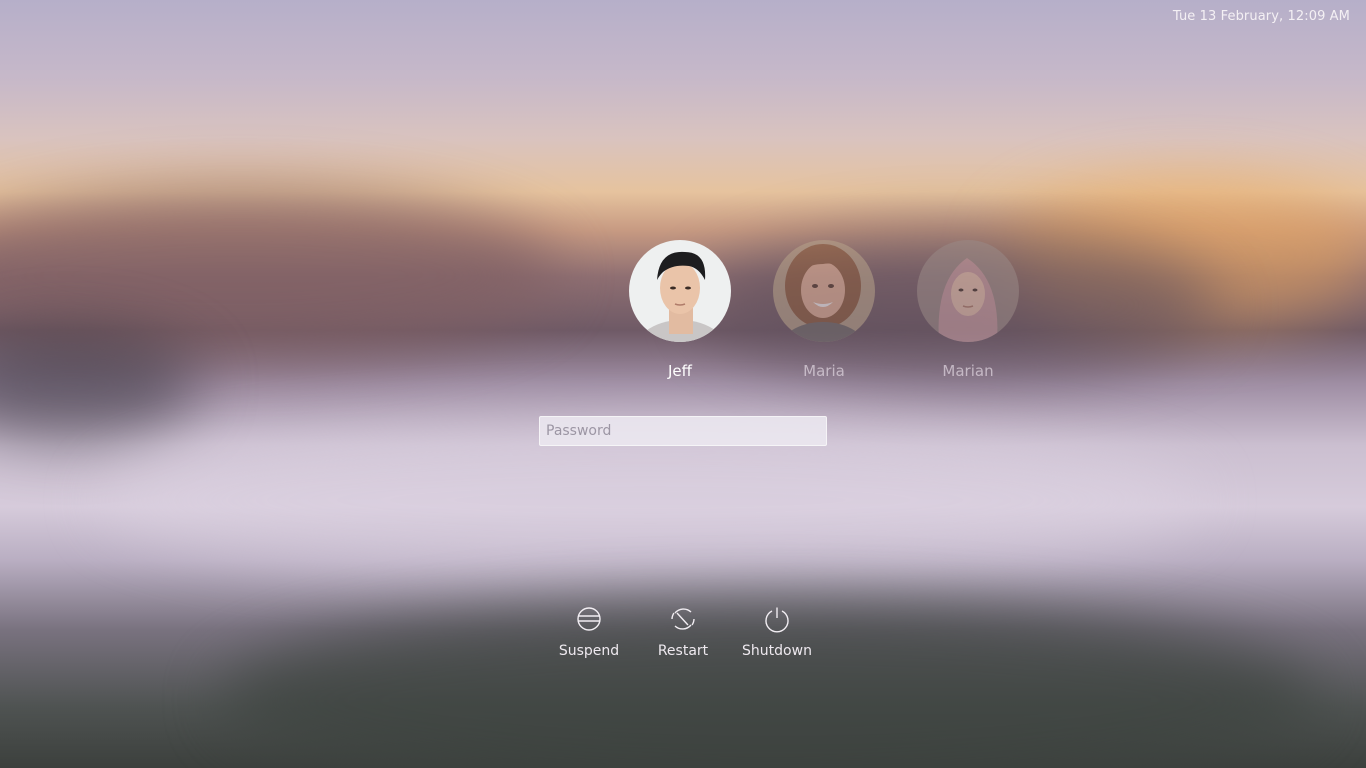 The image size is (1366, 768). I want to click on suspend-button: Suspend, so click(589, 632).